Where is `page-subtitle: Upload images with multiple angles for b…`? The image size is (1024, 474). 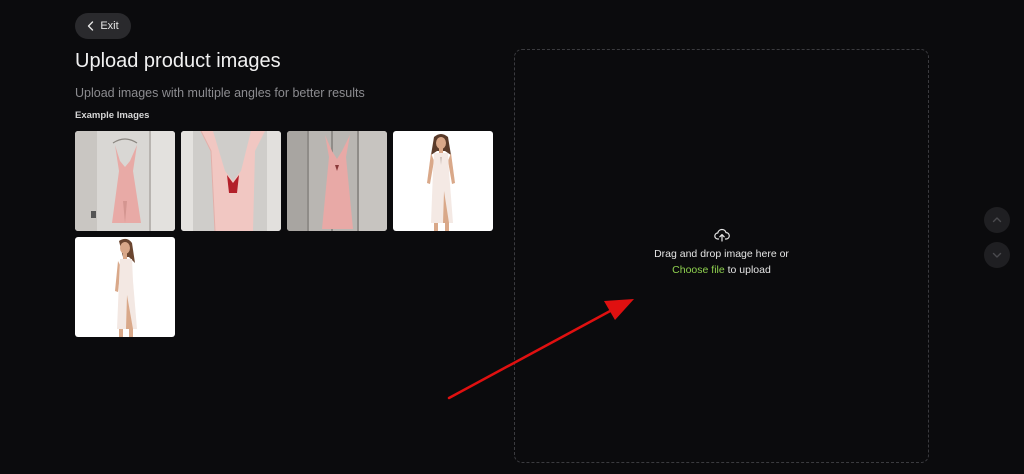
page-subtitle: Upload images with multiple angles for b… is located at coordinates (220, 93).